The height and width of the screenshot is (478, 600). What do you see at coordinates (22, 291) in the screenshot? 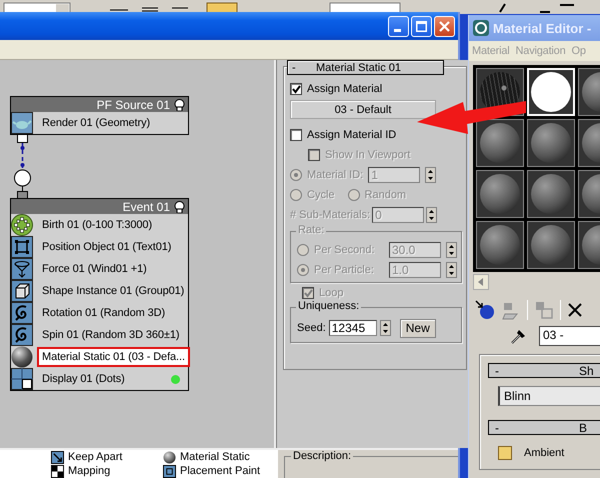
I see `cube-icon` at bounding box center [22, 291].